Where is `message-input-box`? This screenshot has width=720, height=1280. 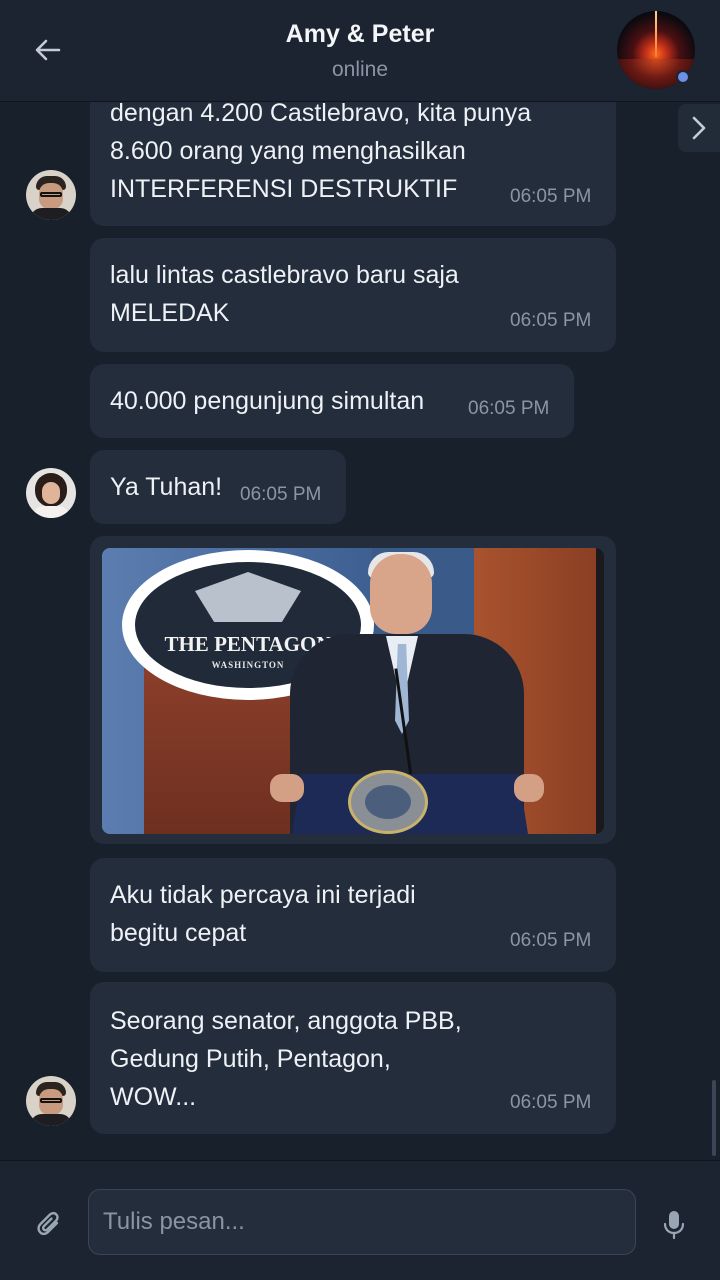 message-input-box is located at coordinates (362, 1222).